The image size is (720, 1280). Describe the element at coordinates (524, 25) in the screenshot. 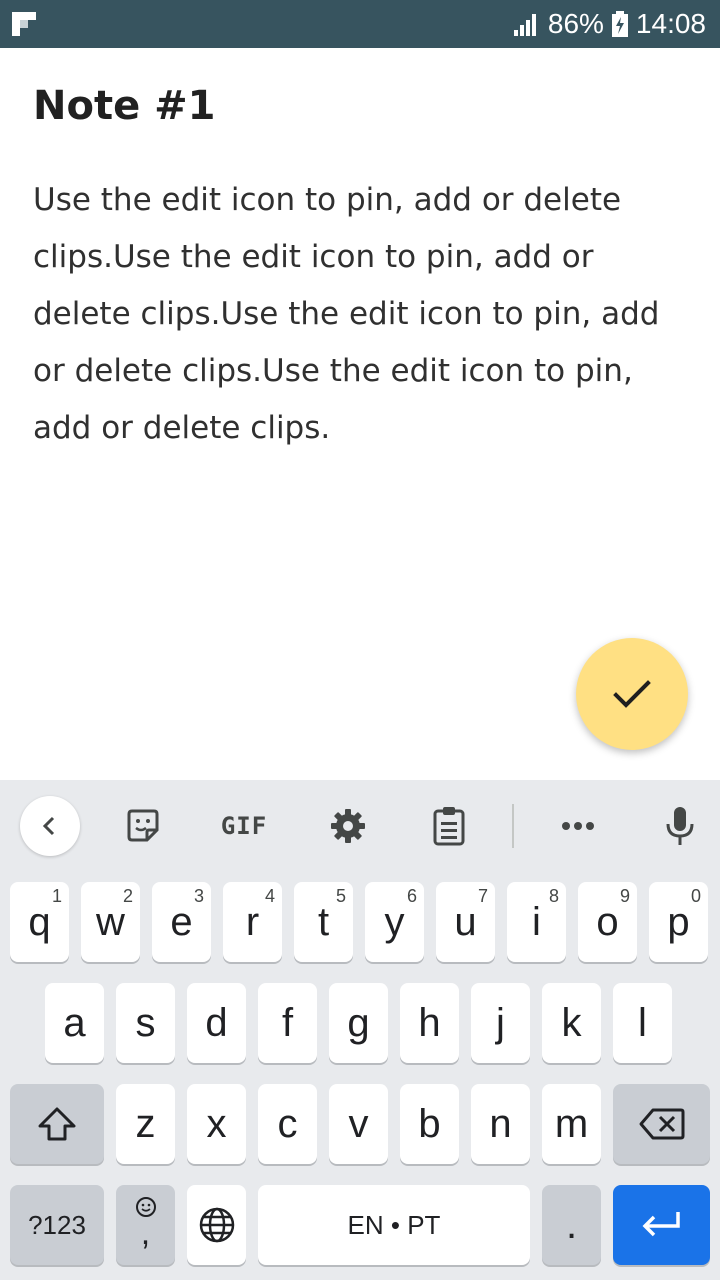

I see `signal-icon` at that location.